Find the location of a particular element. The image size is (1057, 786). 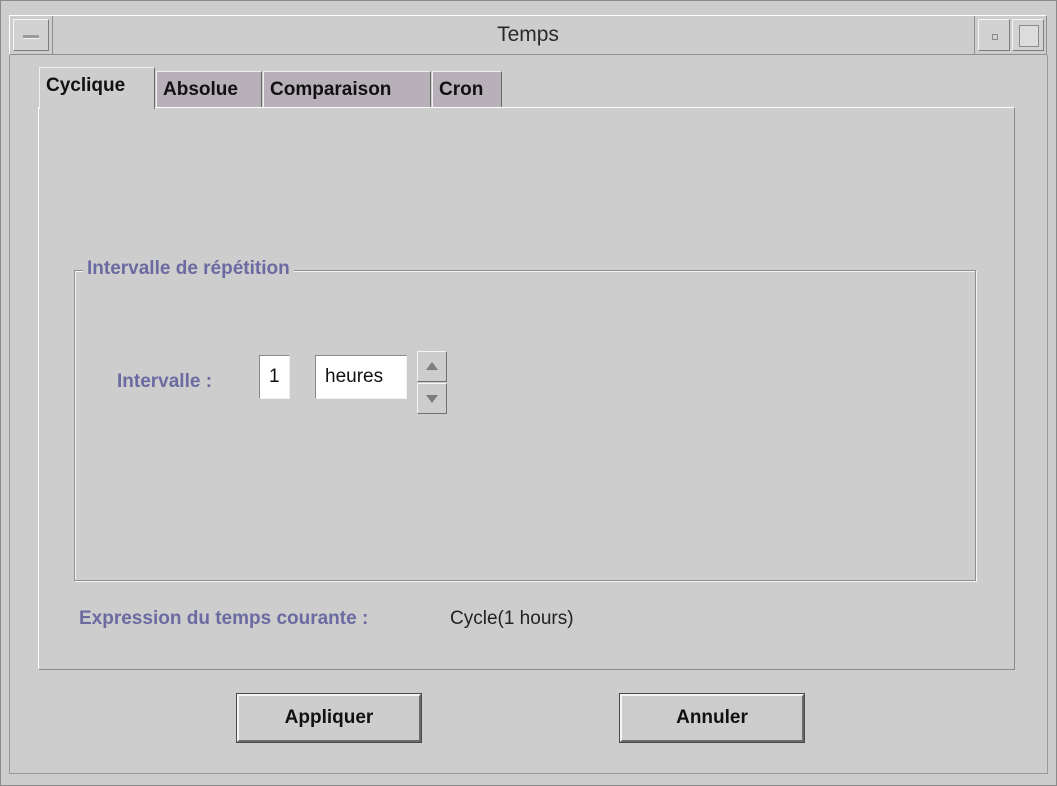

arrow-up-icon is located at coordinates (432, 366).